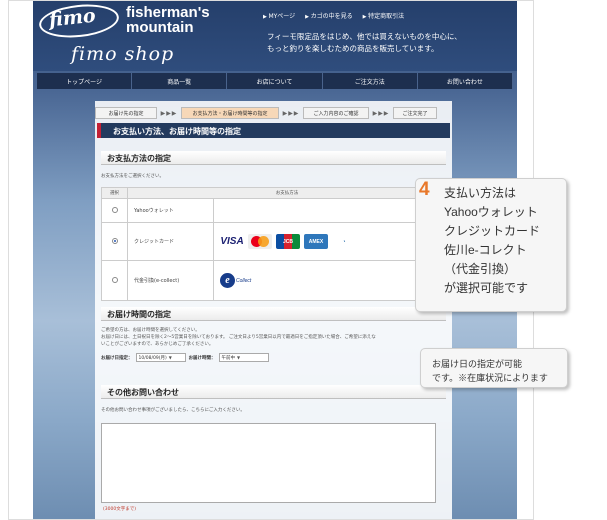 The width and height of the screenshot is (607, 520). I want to click on table-row: 代金引換(e-collect) e Collect, so click(274, 280).